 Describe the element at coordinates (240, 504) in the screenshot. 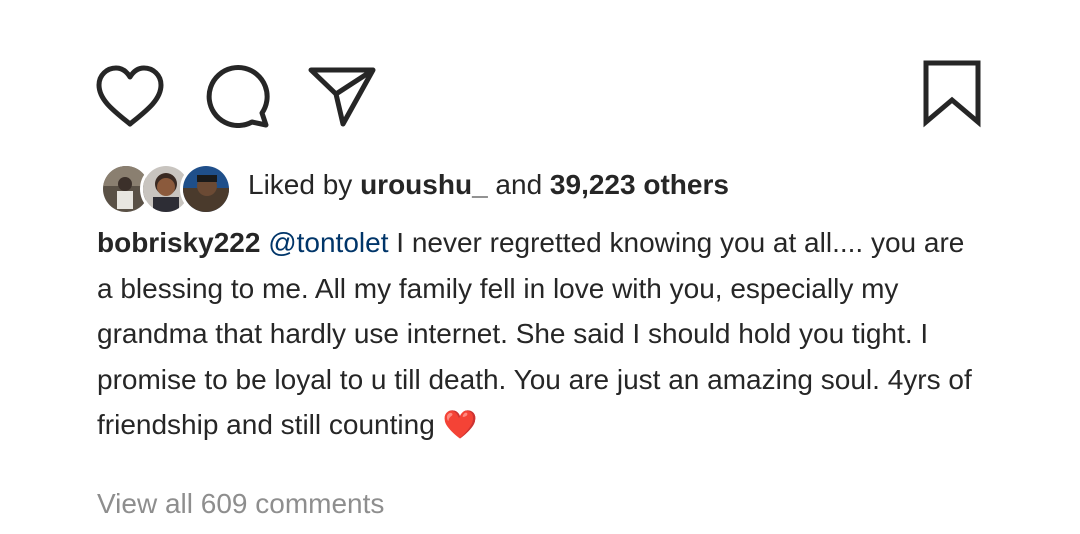

I see `view-all-comments-link: View all 609 comments` at that location.